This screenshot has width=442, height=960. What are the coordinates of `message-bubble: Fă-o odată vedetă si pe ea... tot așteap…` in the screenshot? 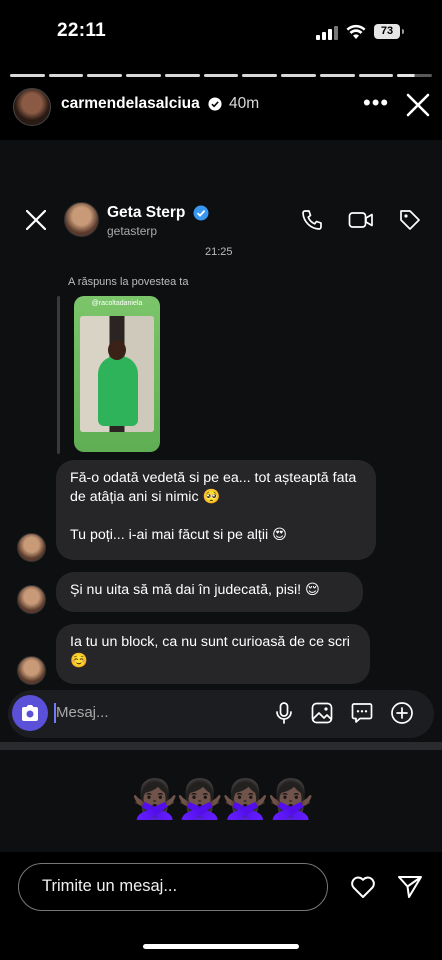 It's located at (216, 510).